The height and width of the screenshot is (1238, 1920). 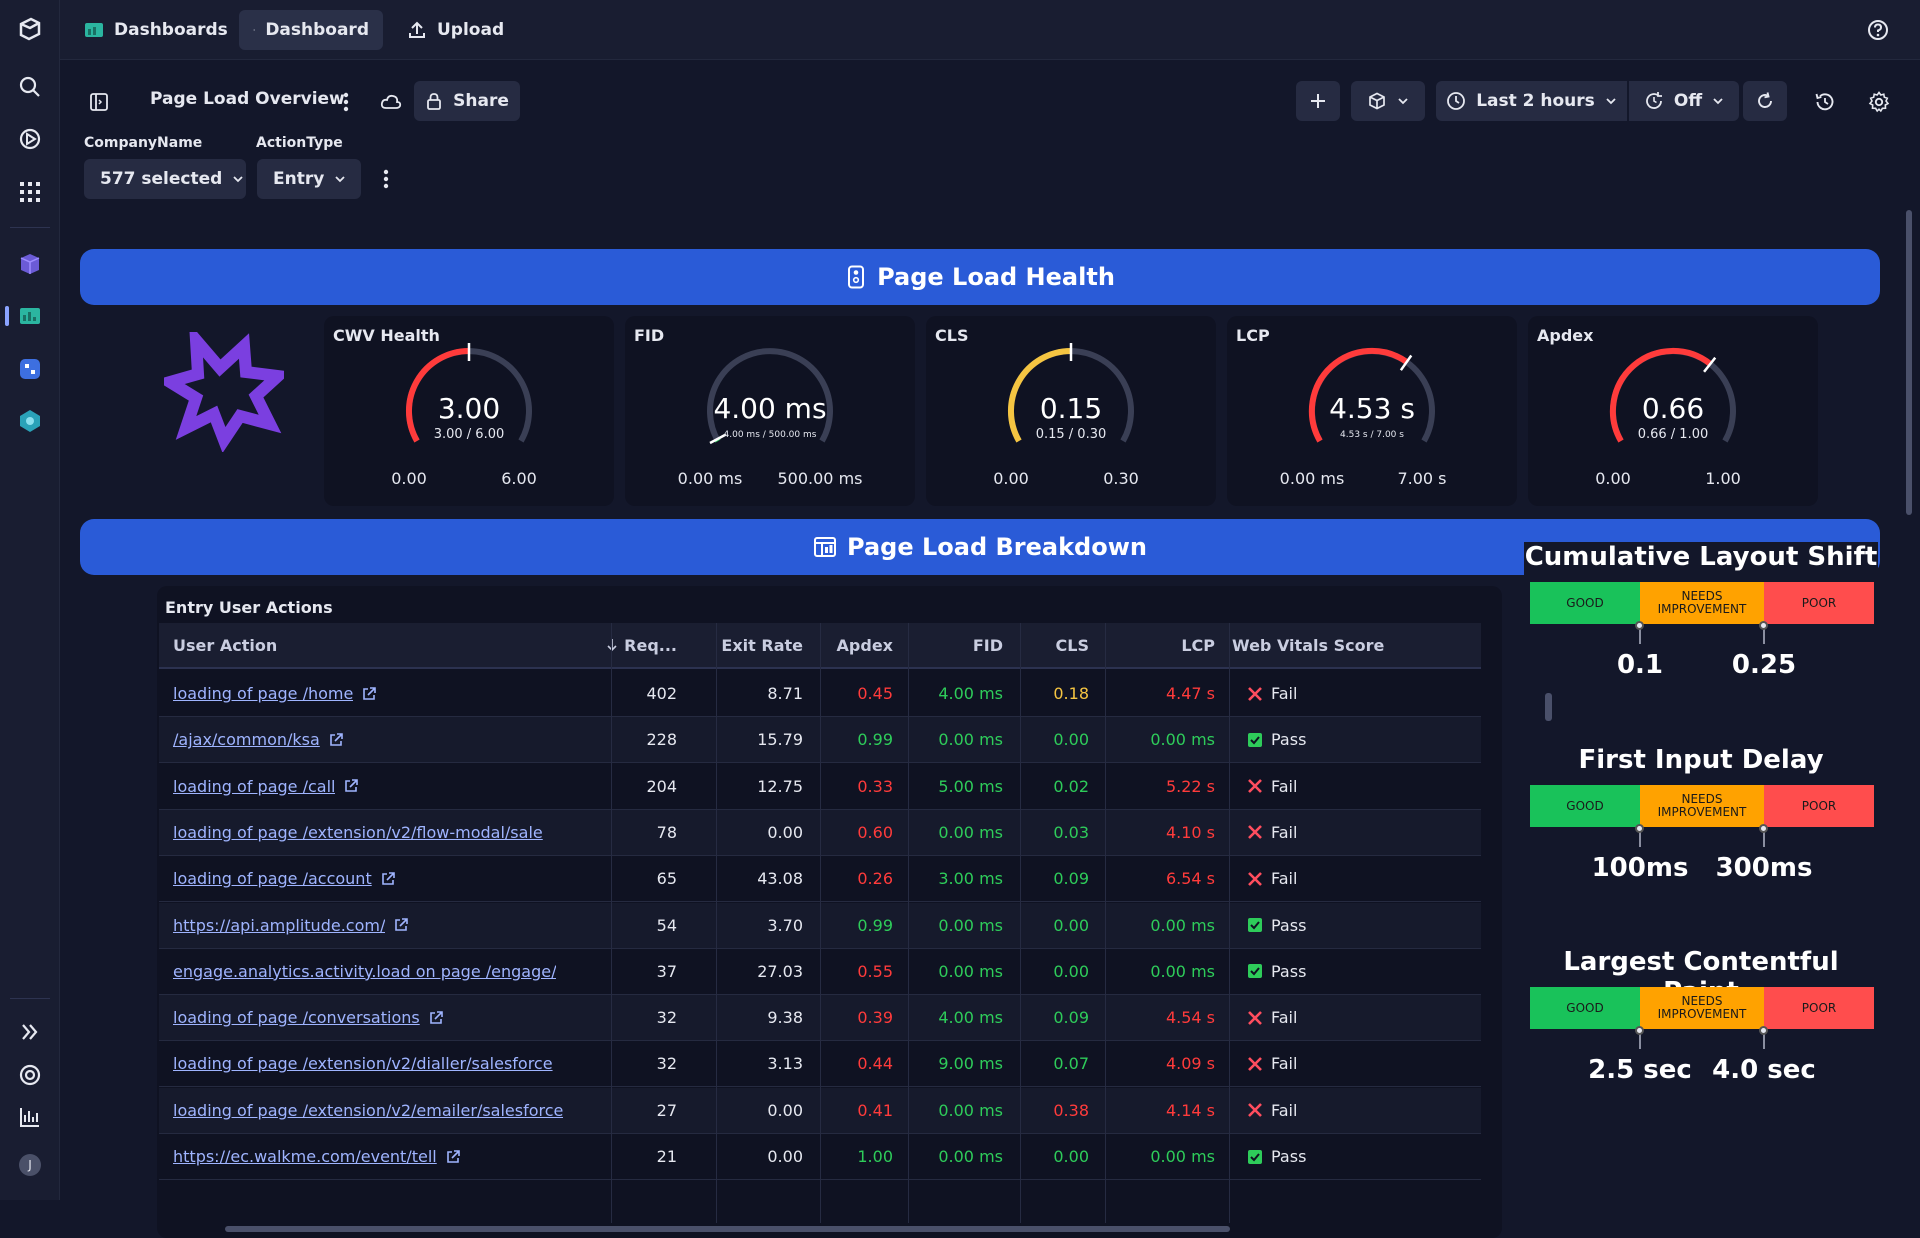 I want to click on filter-more-icon, so click(x=386, y=179).